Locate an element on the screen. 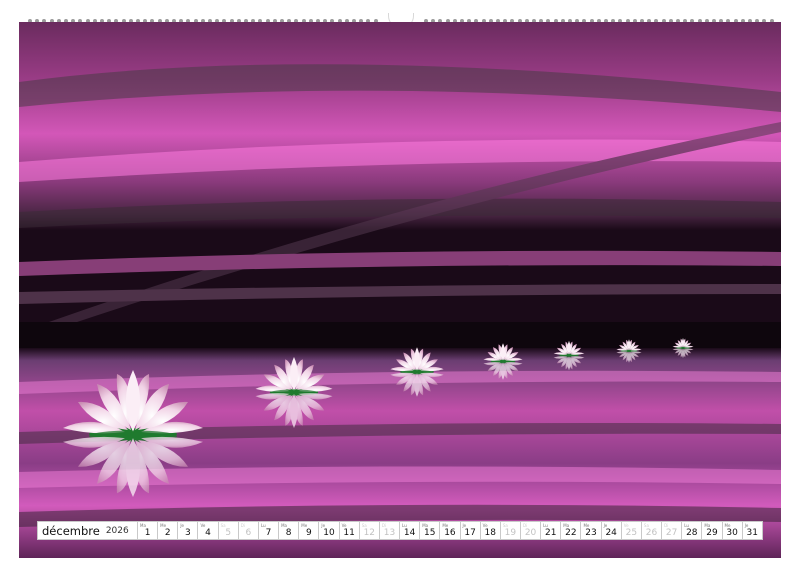  day-number: 4 is located at coordinates (208, 533).